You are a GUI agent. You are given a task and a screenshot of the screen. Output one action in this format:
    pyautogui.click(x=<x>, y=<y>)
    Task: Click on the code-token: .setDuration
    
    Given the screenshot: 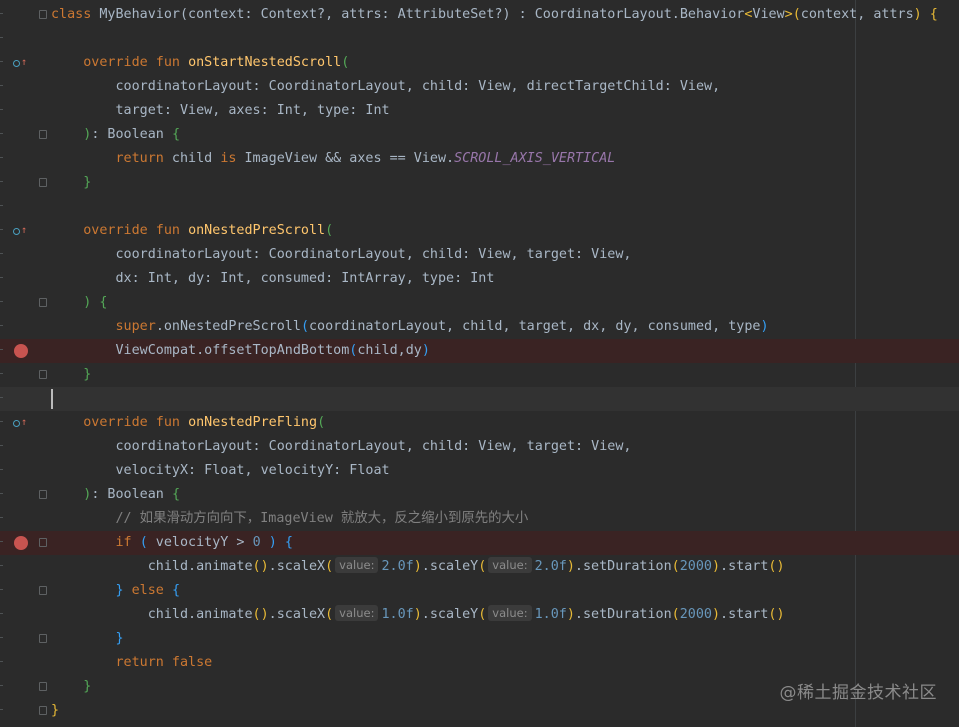 What is the action you would take?
    pyautogui.click(x=623, y=614)
    